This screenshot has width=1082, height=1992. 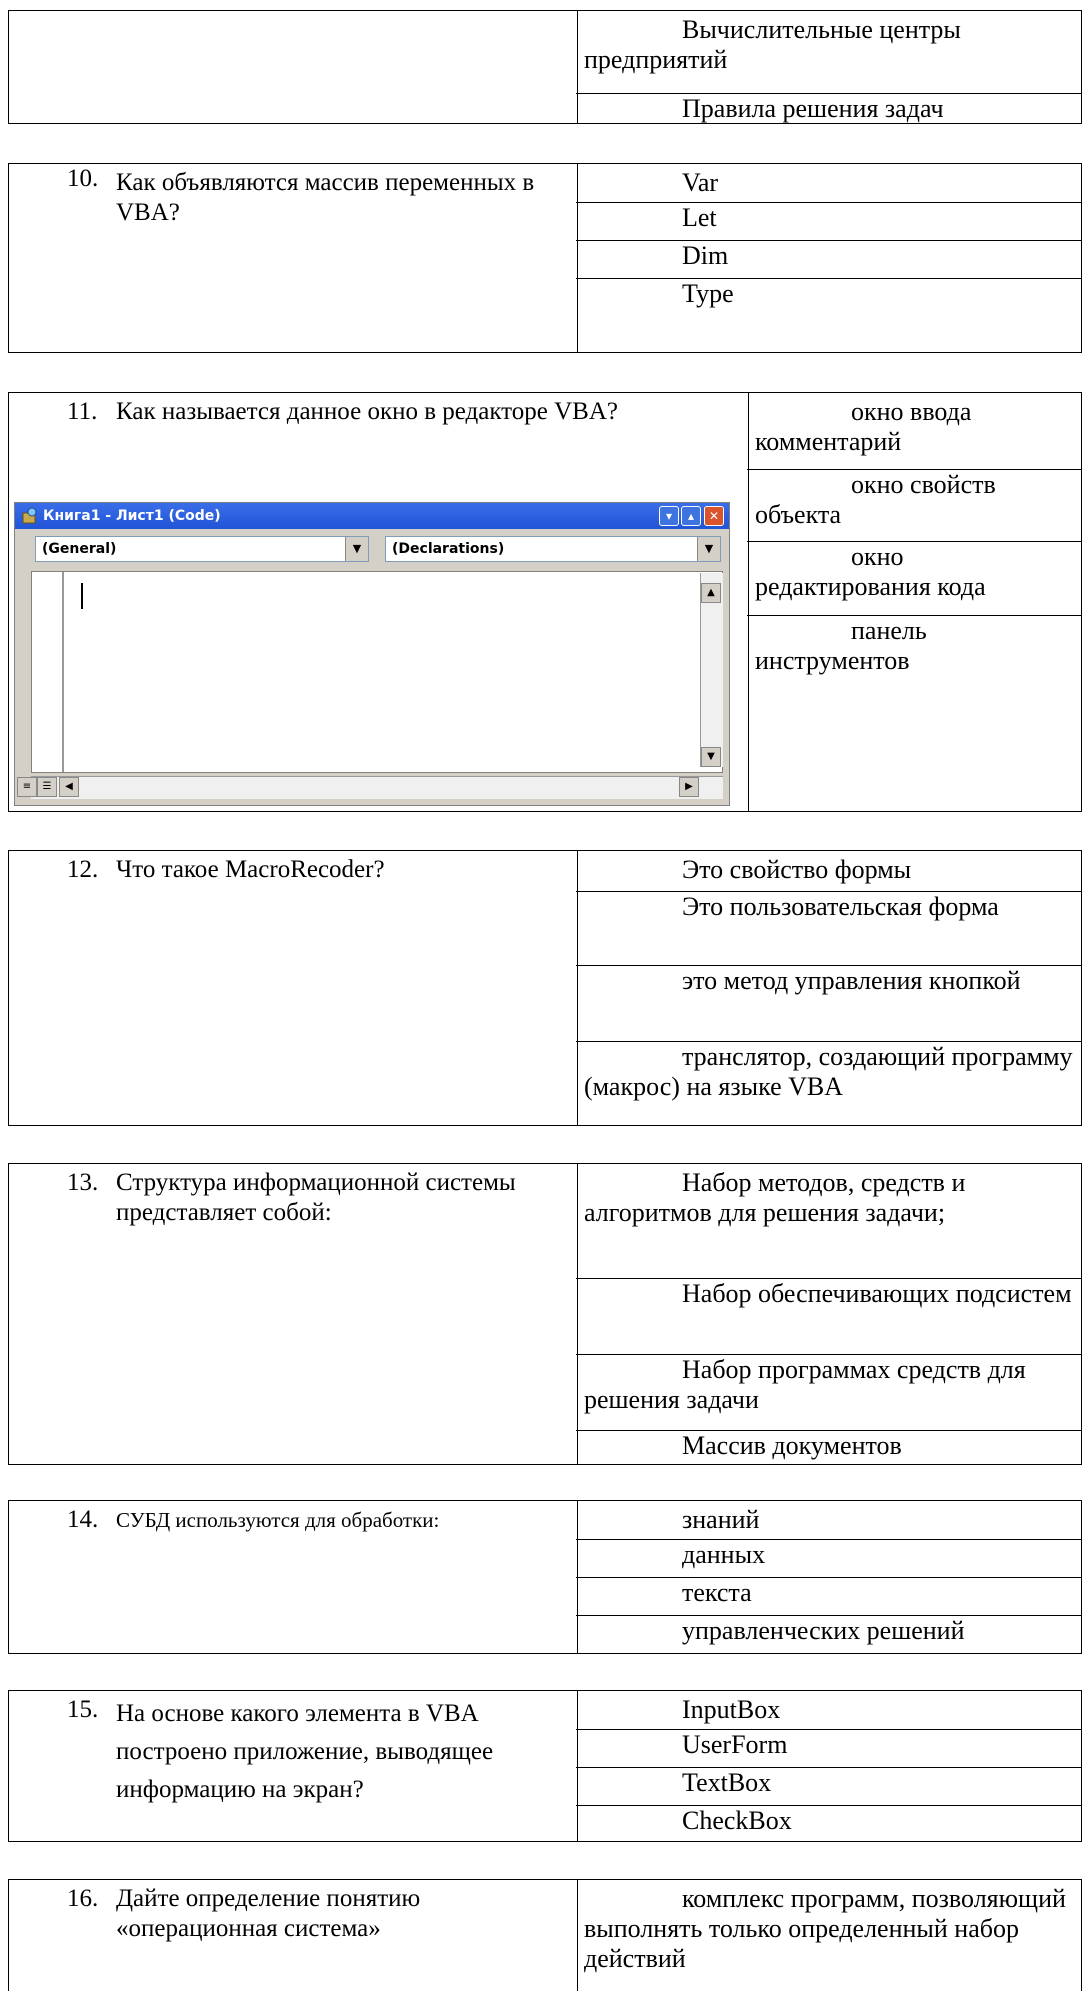 I want to click on question-number: 15., so click(x=83, y=1709).